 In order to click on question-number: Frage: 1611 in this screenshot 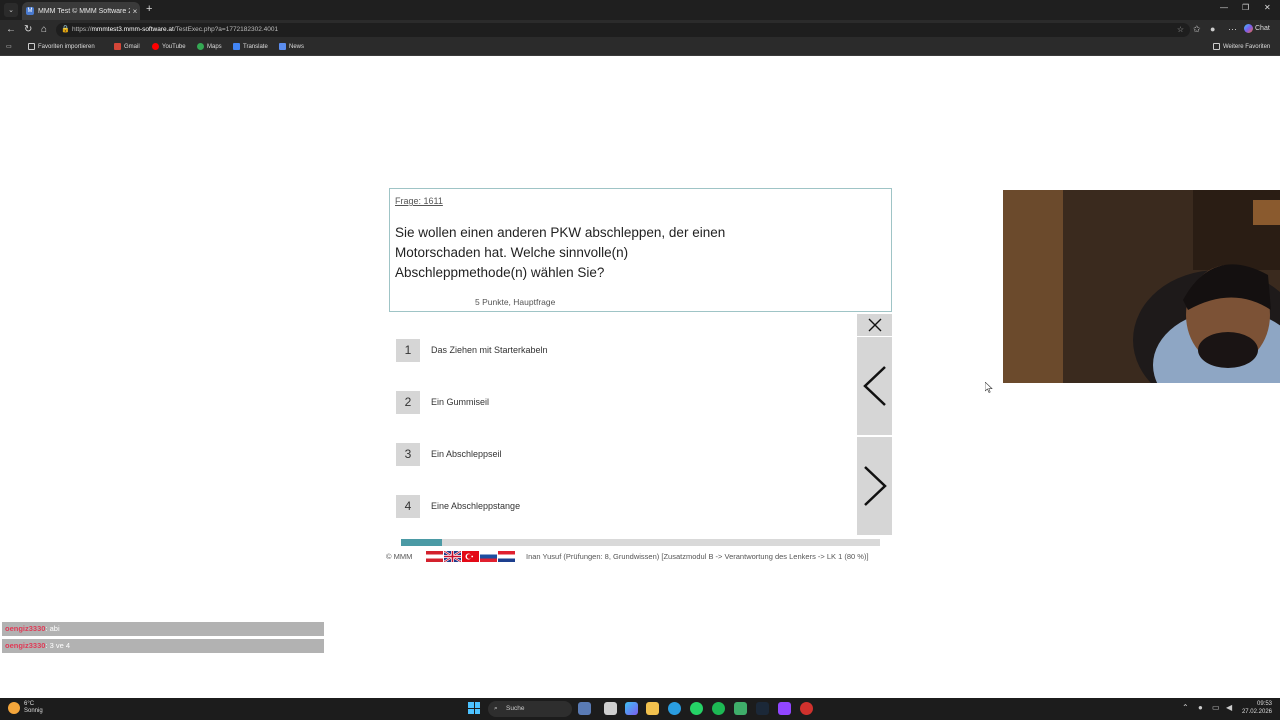, I will do `click(419, 201)`.